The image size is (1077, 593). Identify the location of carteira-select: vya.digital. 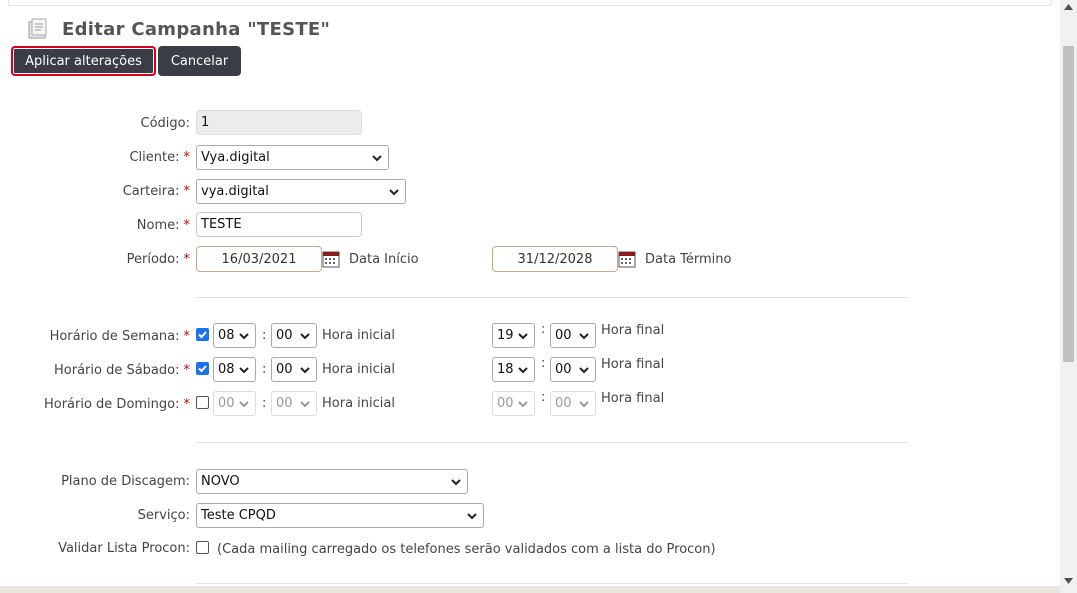
(301, 191).